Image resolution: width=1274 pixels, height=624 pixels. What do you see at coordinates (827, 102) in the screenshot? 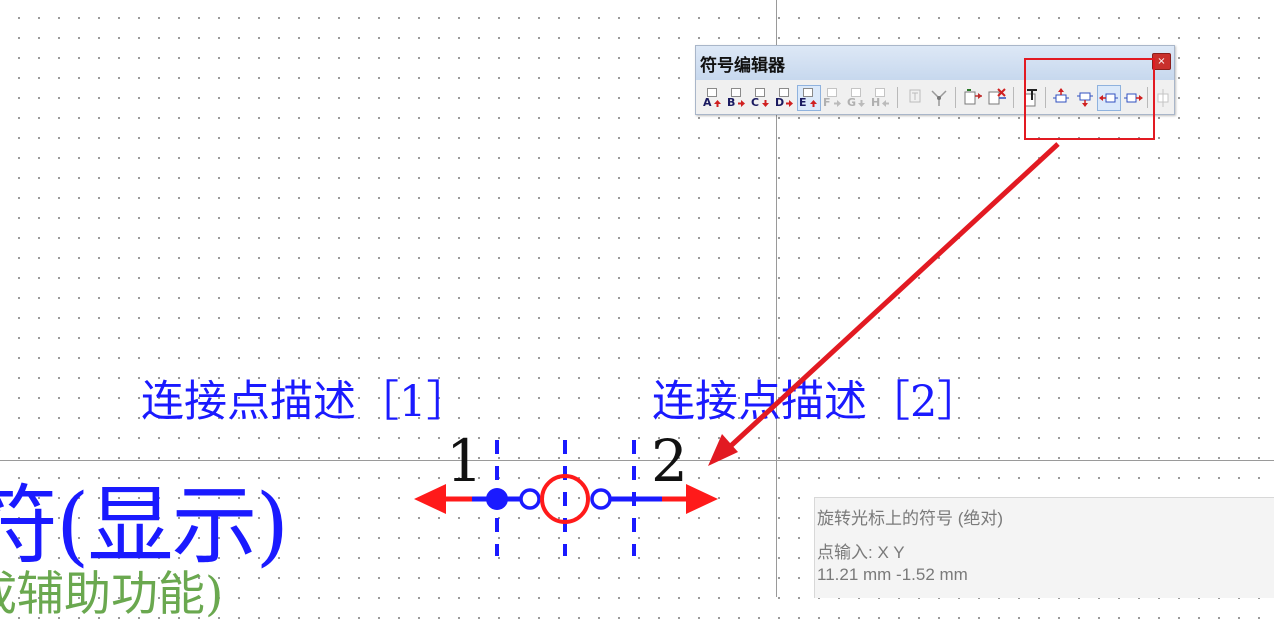
I see `pin-f-label: F` at bounding box center [827, 102].